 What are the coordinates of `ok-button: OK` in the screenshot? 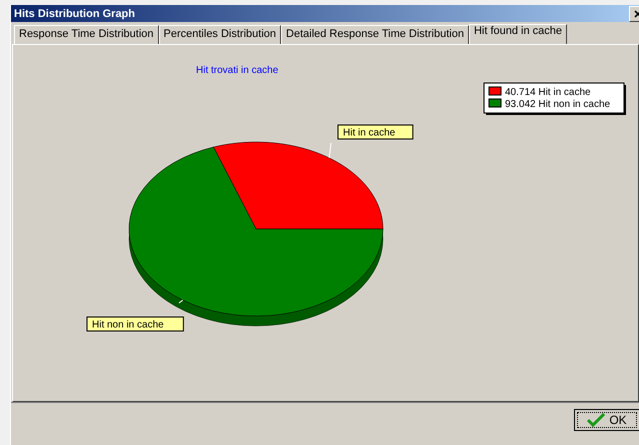 It's located at (606, 420).